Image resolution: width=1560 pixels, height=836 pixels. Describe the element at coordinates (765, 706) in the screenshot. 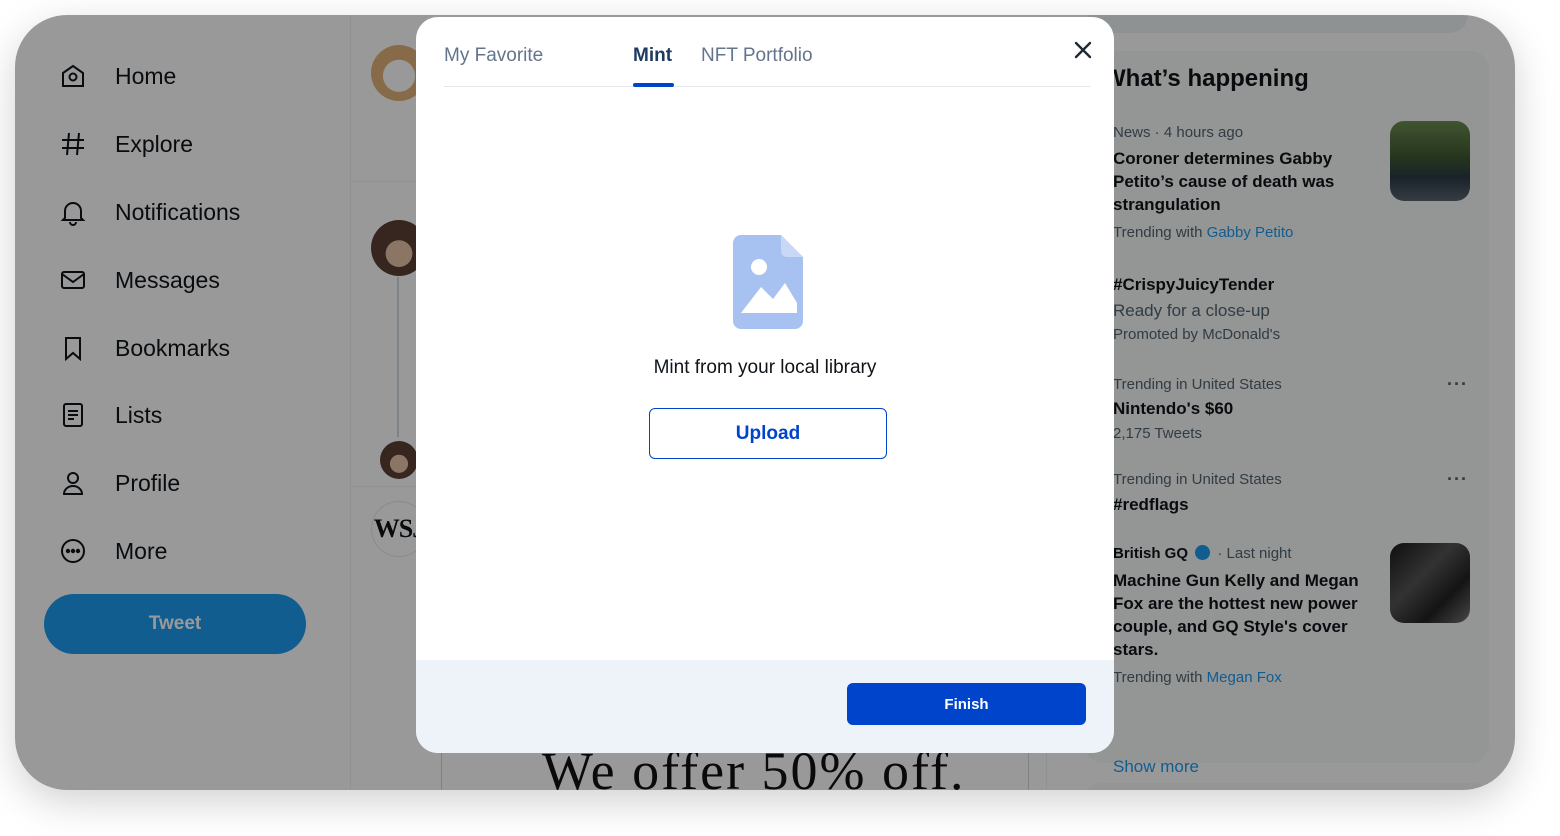

I see `modal-footer: Finish` at that location.